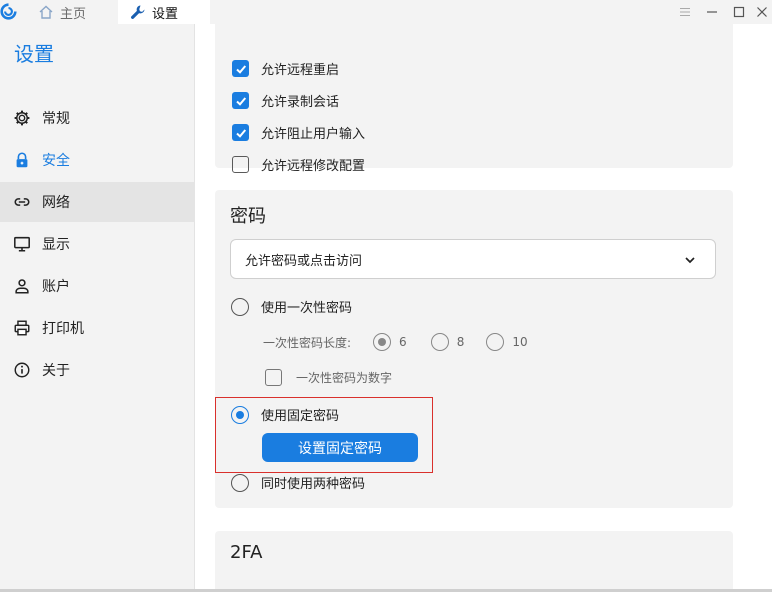 Image resolution: width=772 pixels, height=592 pixels. I want to click on sidebar-item-network: 网络, so click(97, 202).